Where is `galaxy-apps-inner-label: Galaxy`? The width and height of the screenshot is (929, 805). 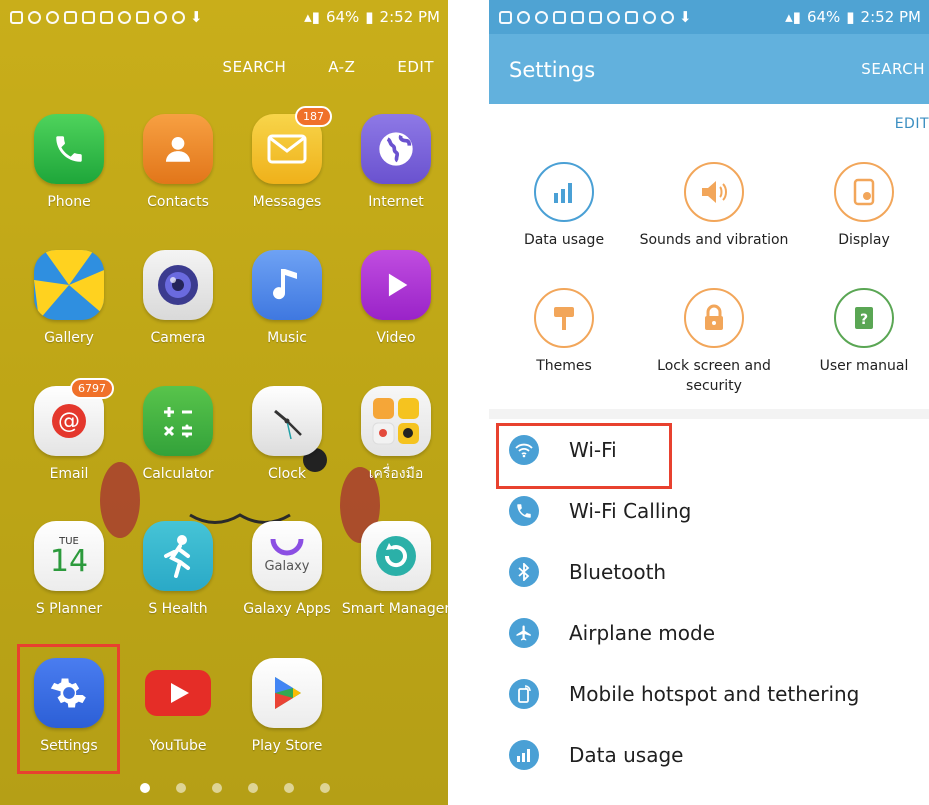
galaxy-apps-inner-label: Galaxy is located at coordinates (287, 566).